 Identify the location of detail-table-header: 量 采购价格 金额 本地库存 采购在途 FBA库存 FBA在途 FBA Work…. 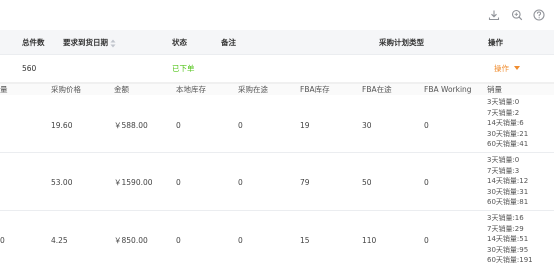
(277, 89).